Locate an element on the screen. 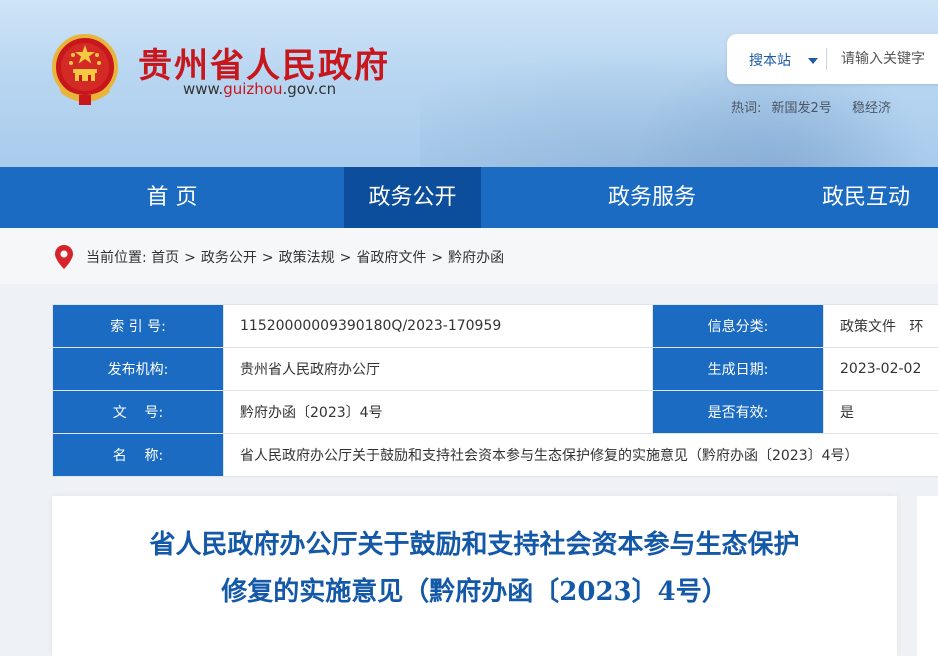 Image resolution: width=938 pixels, height=656 pixels. breadcrumb-bar: 当前位置: 首页>政务公开>政策法规>省政府文件>黔府办函 is located at coordinates (469, 256).